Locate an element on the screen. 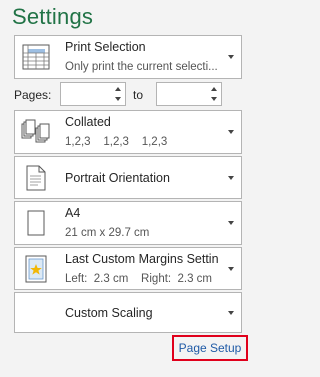 Image resolution: width=320 pixels, height=377 pixels. paper-size-icon is located at coordinates (36, 223).